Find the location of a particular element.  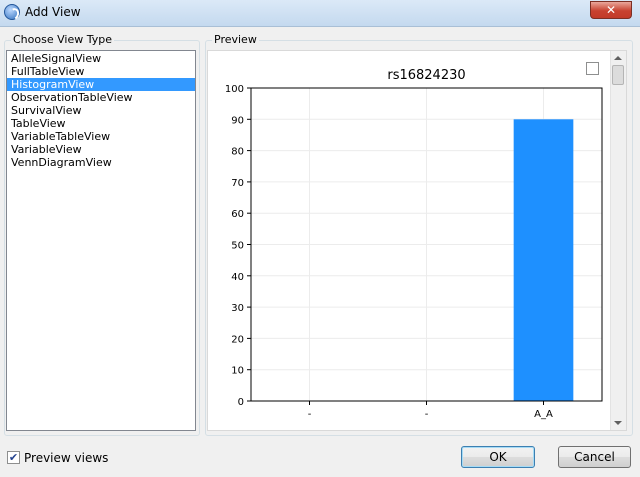

preview-views-checkbox: ✔ is located at coordinates (13, 457).